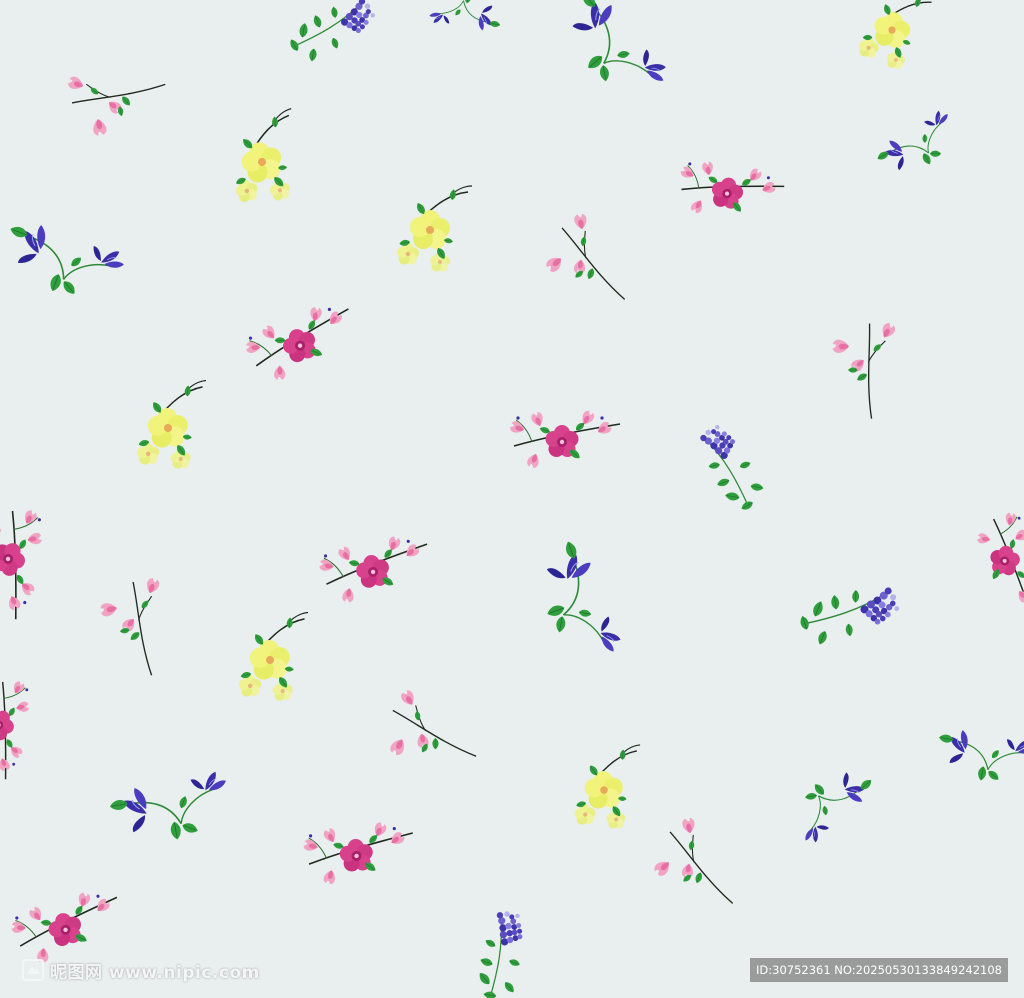 The width and height of the screenshot is (1024, 998). What do you see at coordinates (464, 25) in the screenshot?
I see `leaf-motif` at bounding box center [464, 25].